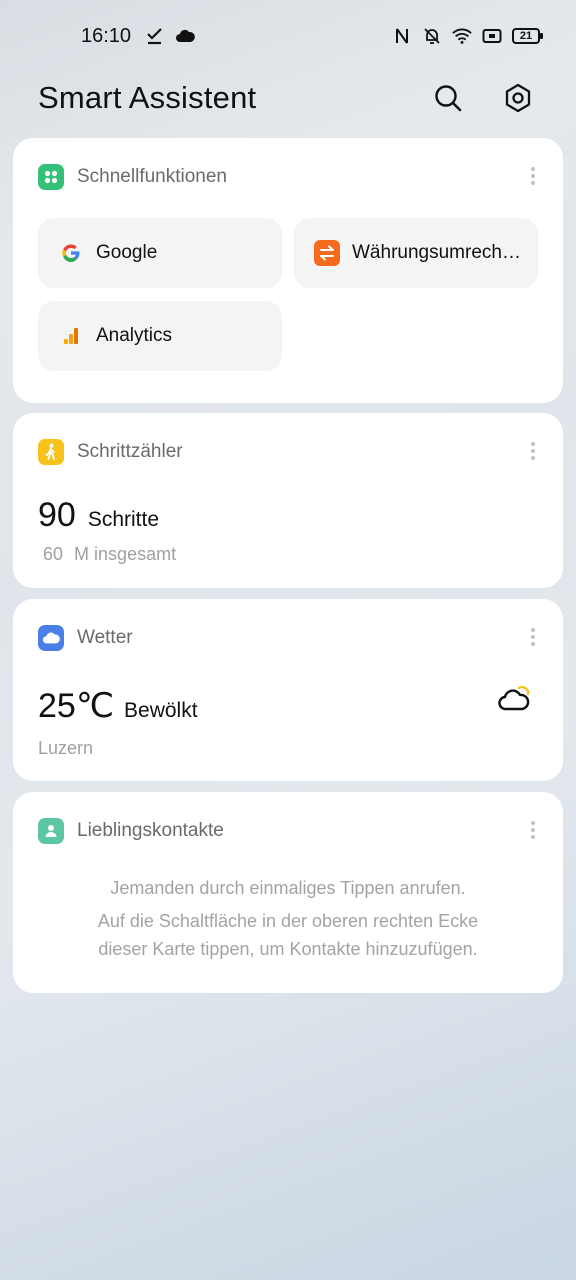 This screenshot has height=1280, width=576. What do you see at coordinates (71, 253) in the screenshot?
I see `google-icon` at bounding box center [71, 253].